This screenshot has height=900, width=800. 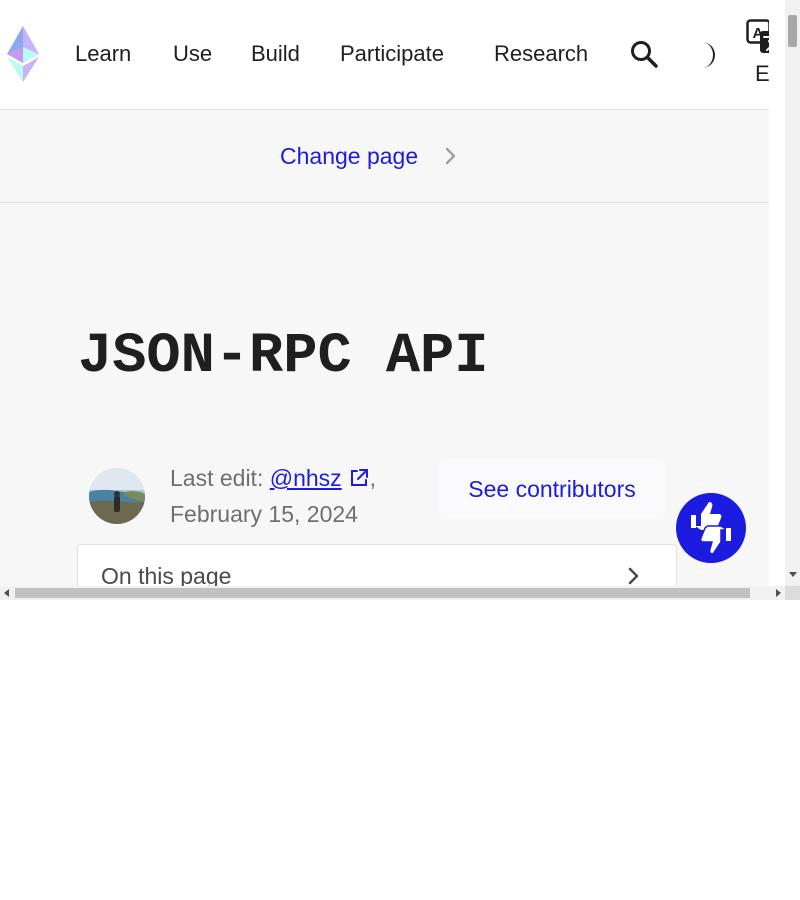 What do you see at coordinates (359, 478) in the screenshot?
I see `external-link-icon` at bounding box center [359, 478].